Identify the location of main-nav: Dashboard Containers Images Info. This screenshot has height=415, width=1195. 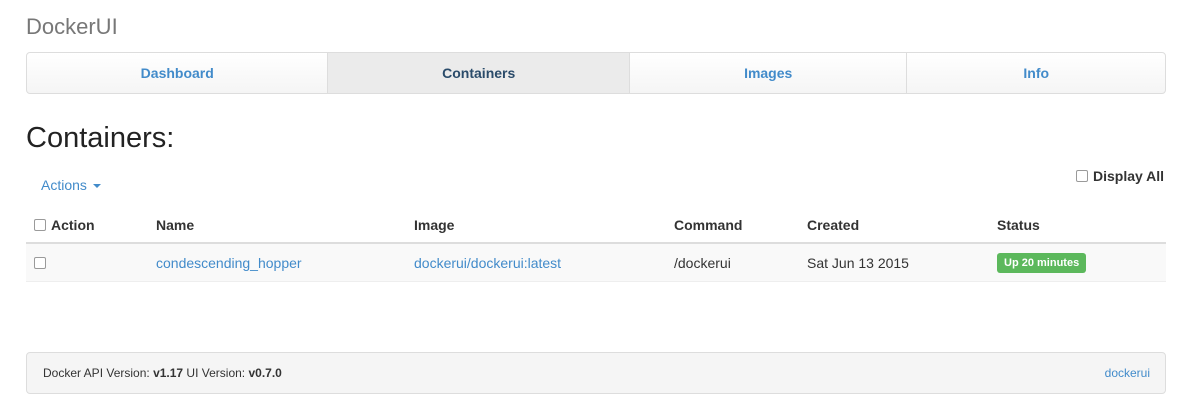
(596, 73).